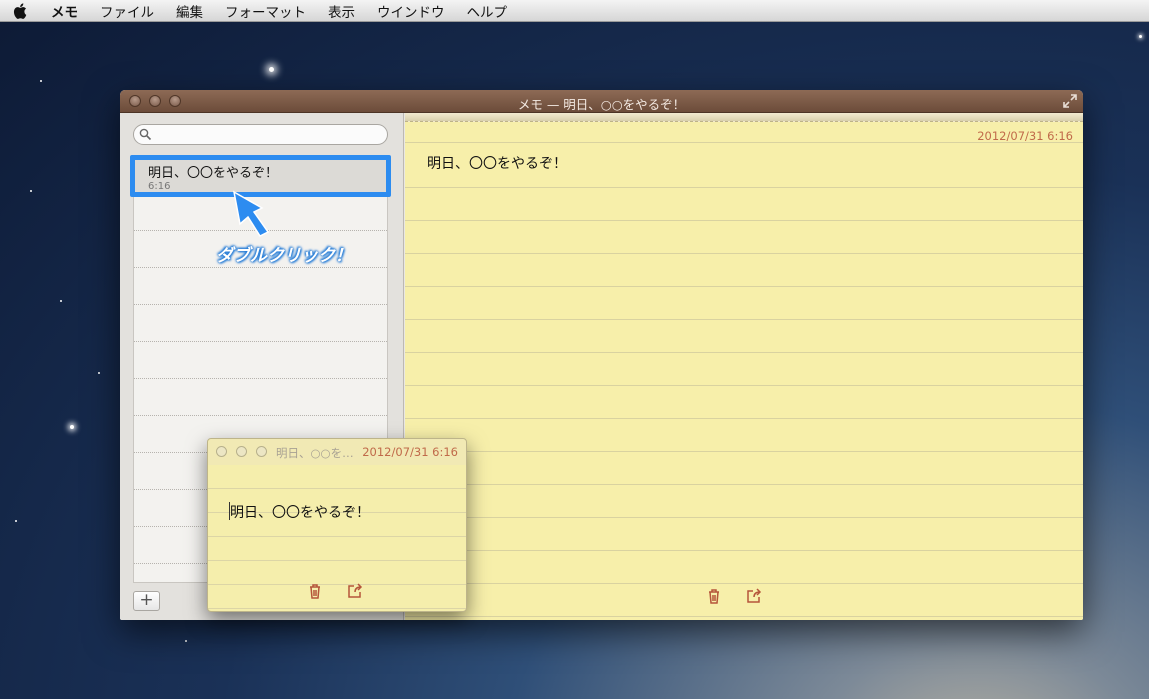 This screenshot has height=699, width=1149. I want to click on floating-date: 2012/07/31 6:16, so click(410, 452).